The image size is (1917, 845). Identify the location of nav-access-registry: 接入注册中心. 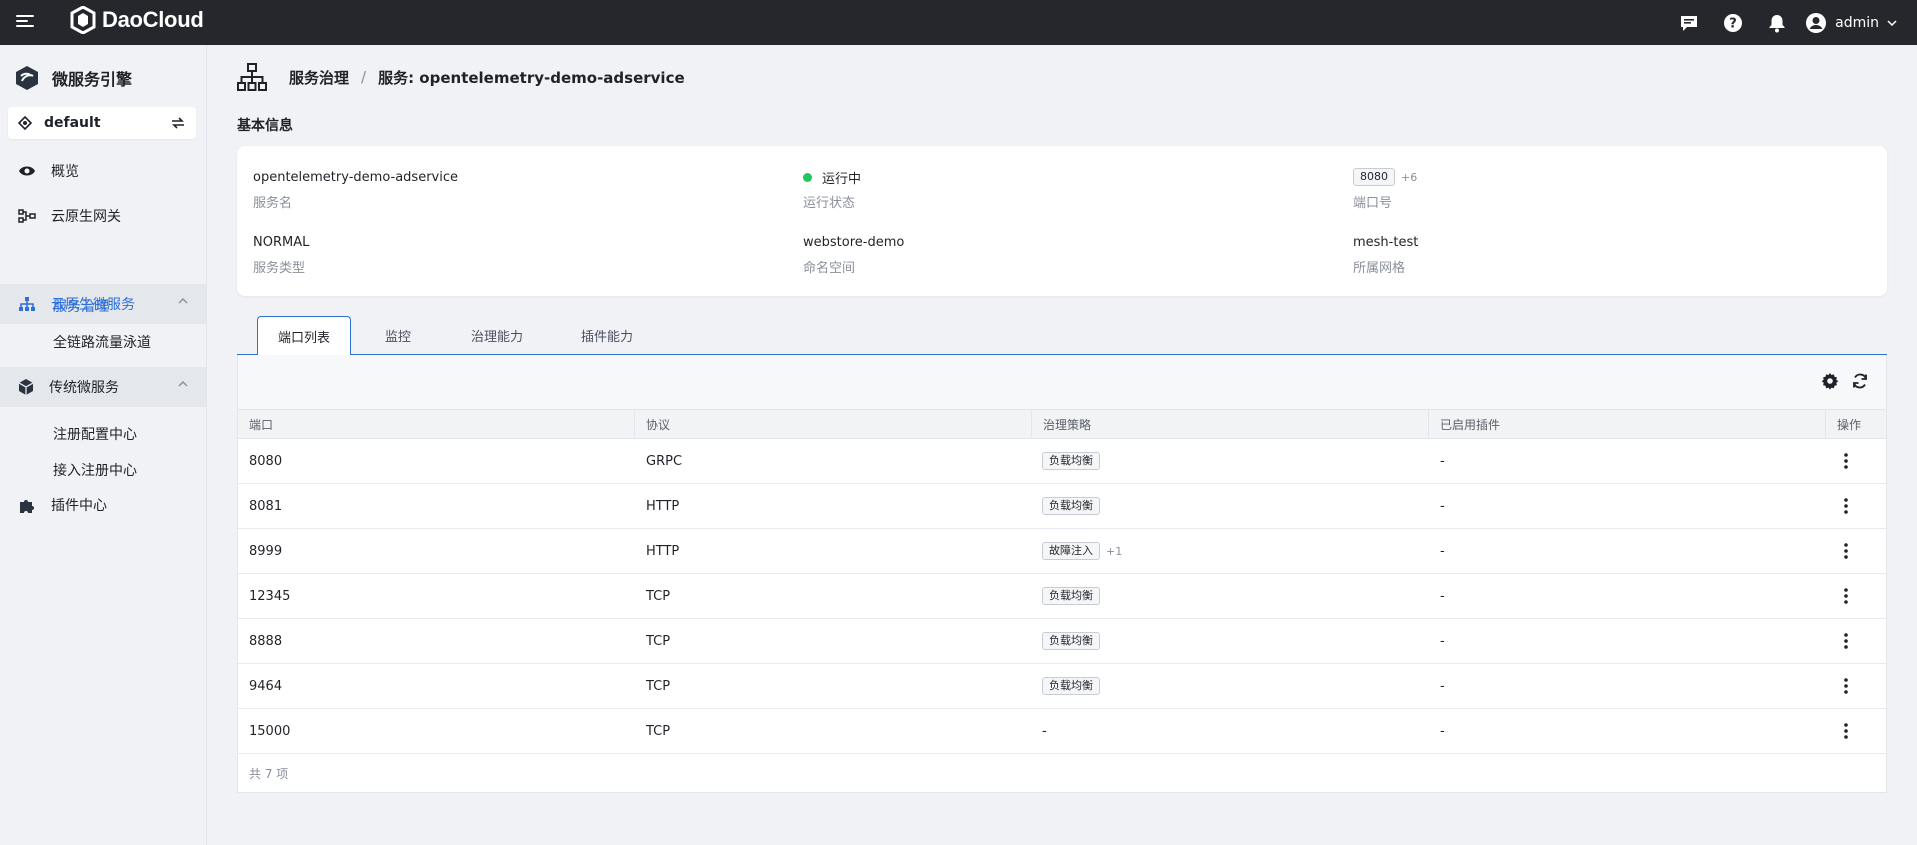
(95, 470).